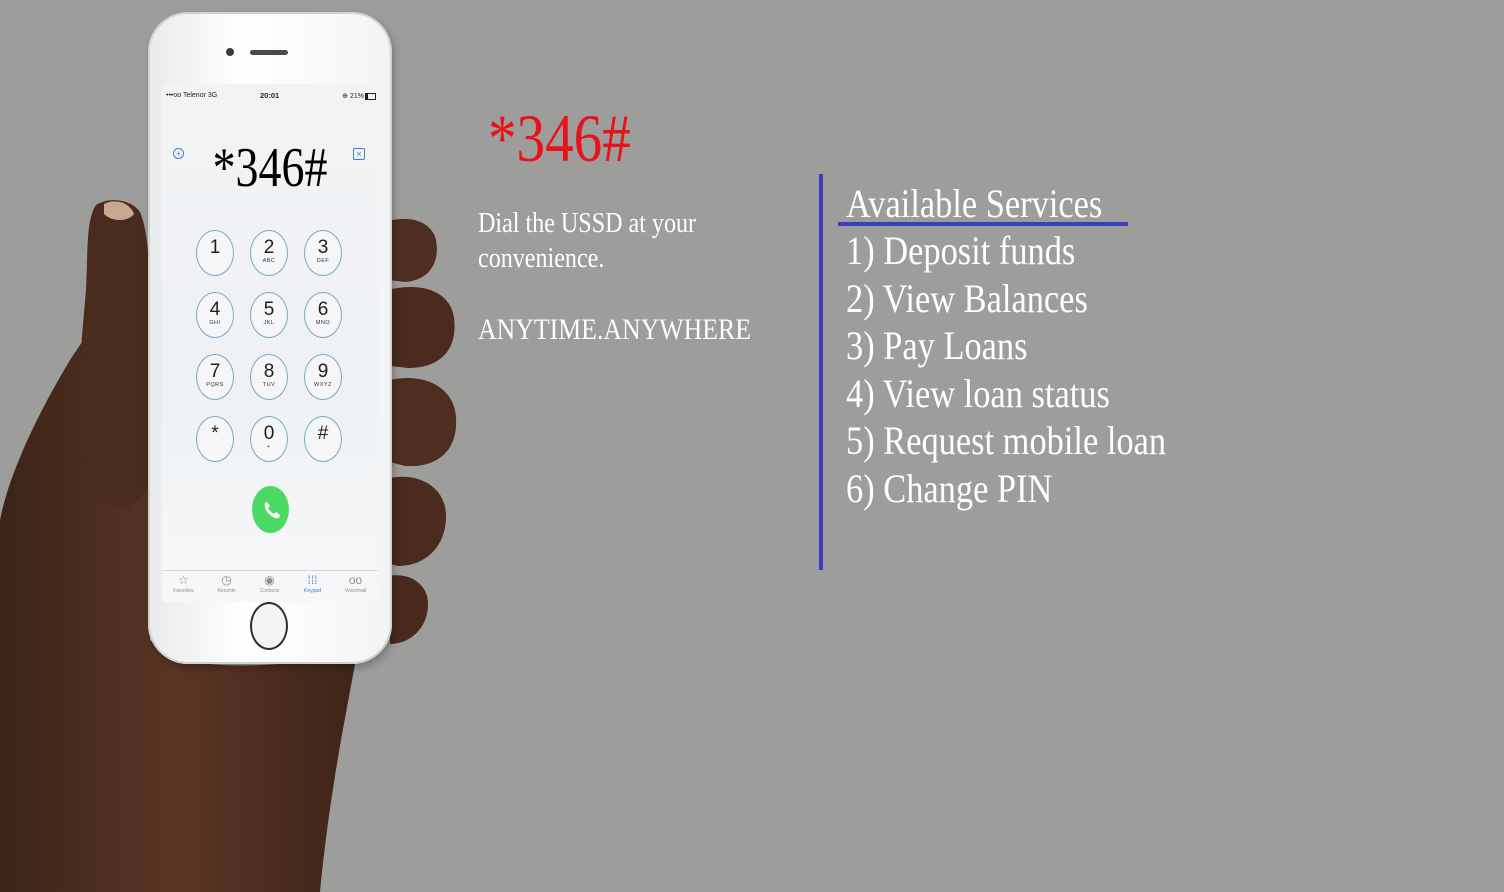  Describe the element at coordinates (269, 52) in the screenshot. I see `earpiece-speaker` at that location.